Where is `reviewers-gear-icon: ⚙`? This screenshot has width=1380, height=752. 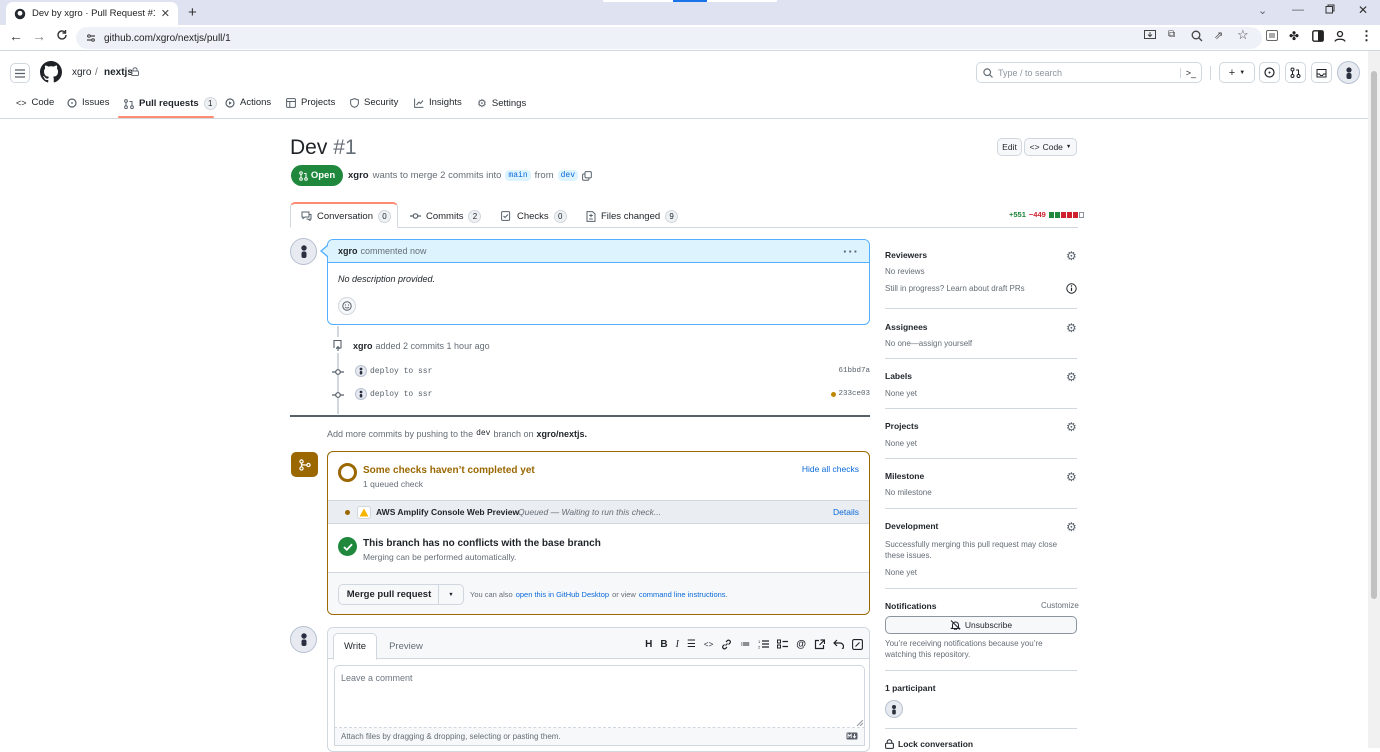
reviewers-gear-icon: ⚙ is located at coordinates (1071, 256).